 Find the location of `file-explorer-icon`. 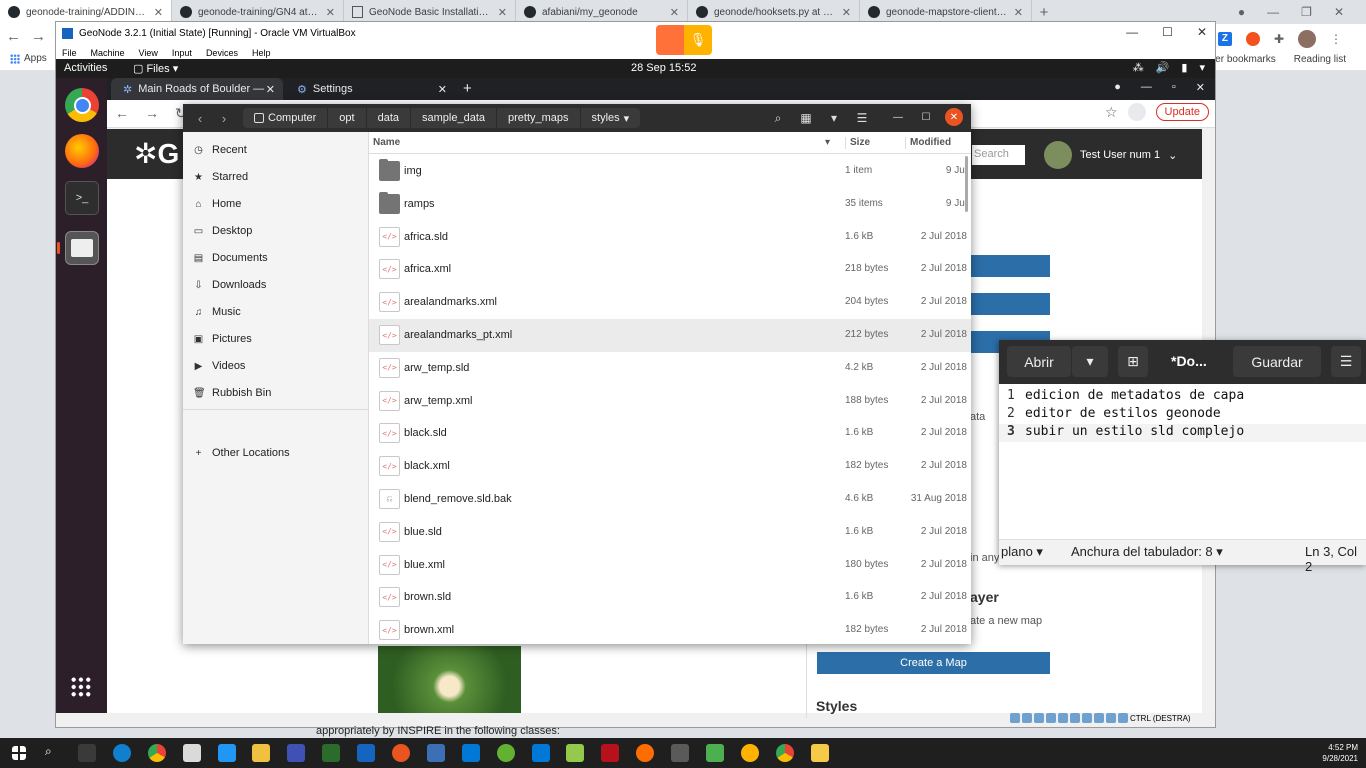

file-explorer-icon is located at coordinates (261, 753).